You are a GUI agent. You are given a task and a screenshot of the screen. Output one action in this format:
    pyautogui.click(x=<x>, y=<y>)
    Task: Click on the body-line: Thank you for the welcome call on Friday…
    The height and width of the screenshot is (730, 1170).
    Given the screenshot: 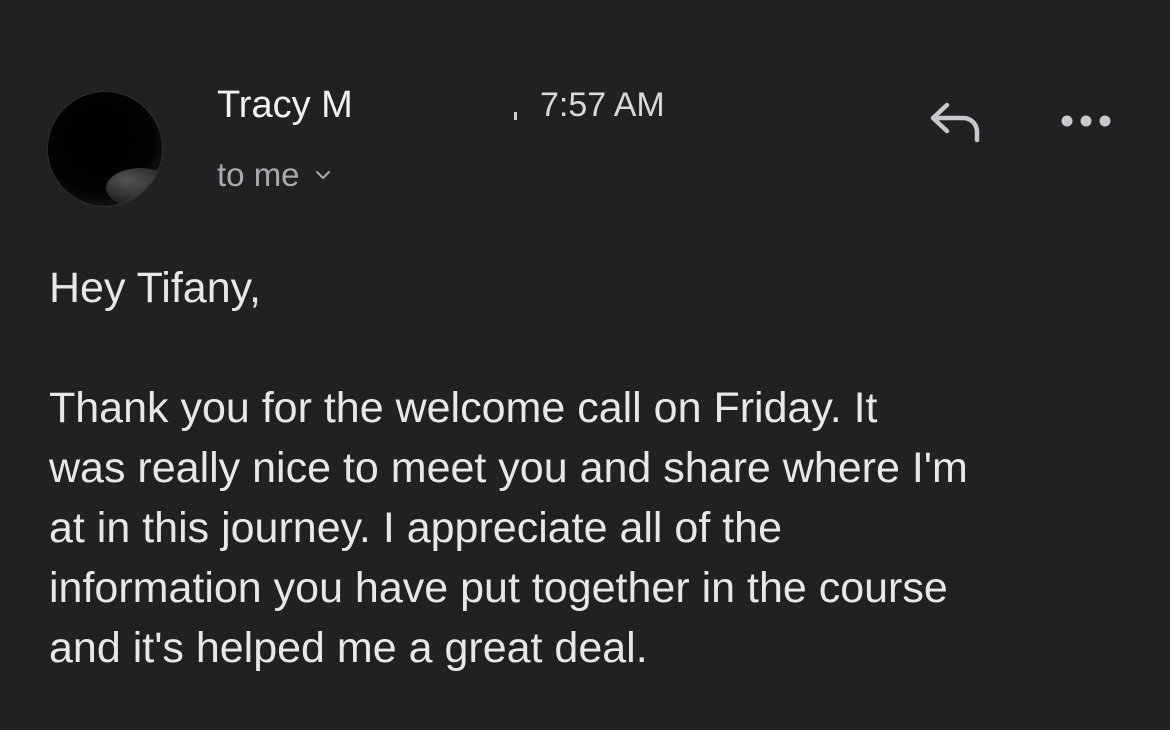 What is the action you would take?
    pyautogui.click(x=463, y=408)
    